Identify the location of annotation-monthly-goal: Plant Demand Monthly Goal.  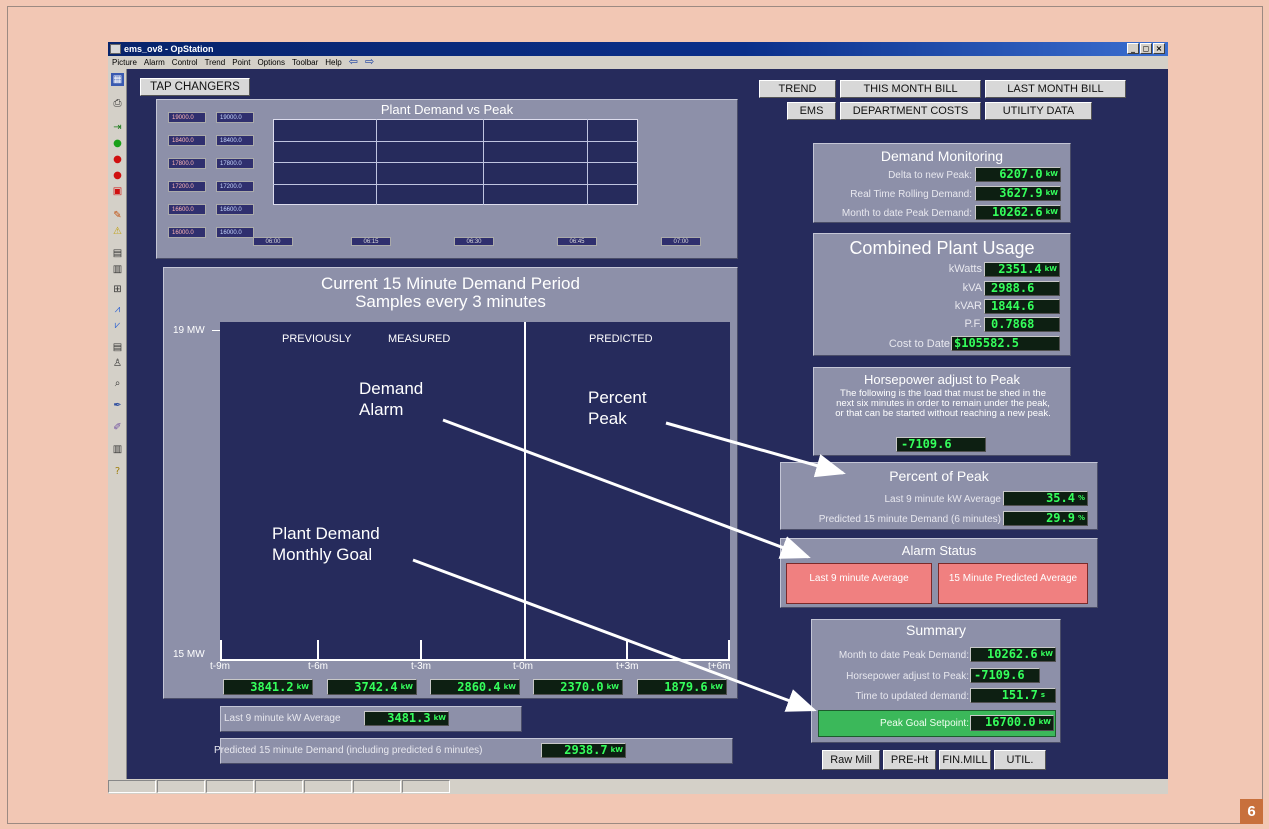
(326, 544).